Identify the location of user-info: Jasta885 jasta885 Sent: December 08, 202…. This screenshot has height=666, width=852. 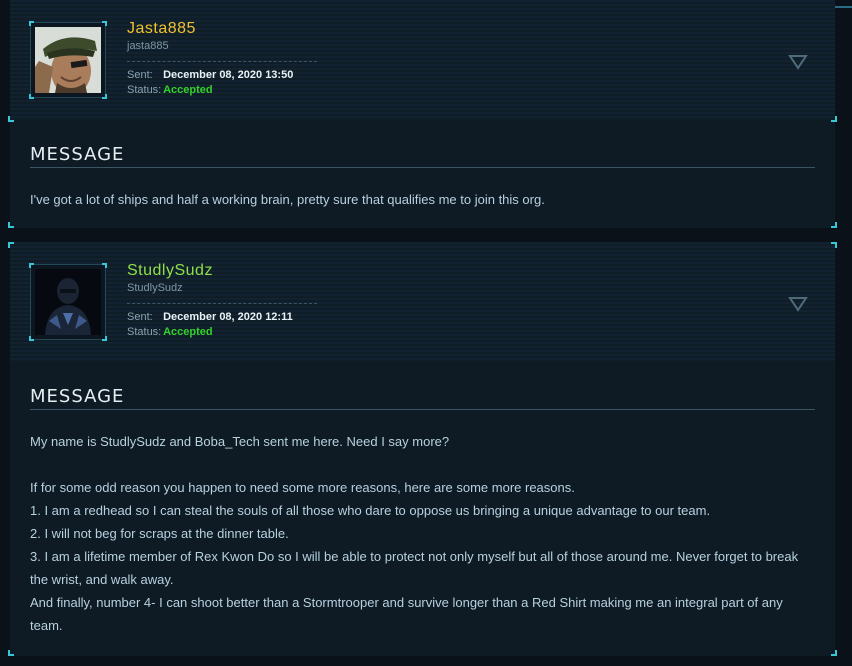
(222, 59).